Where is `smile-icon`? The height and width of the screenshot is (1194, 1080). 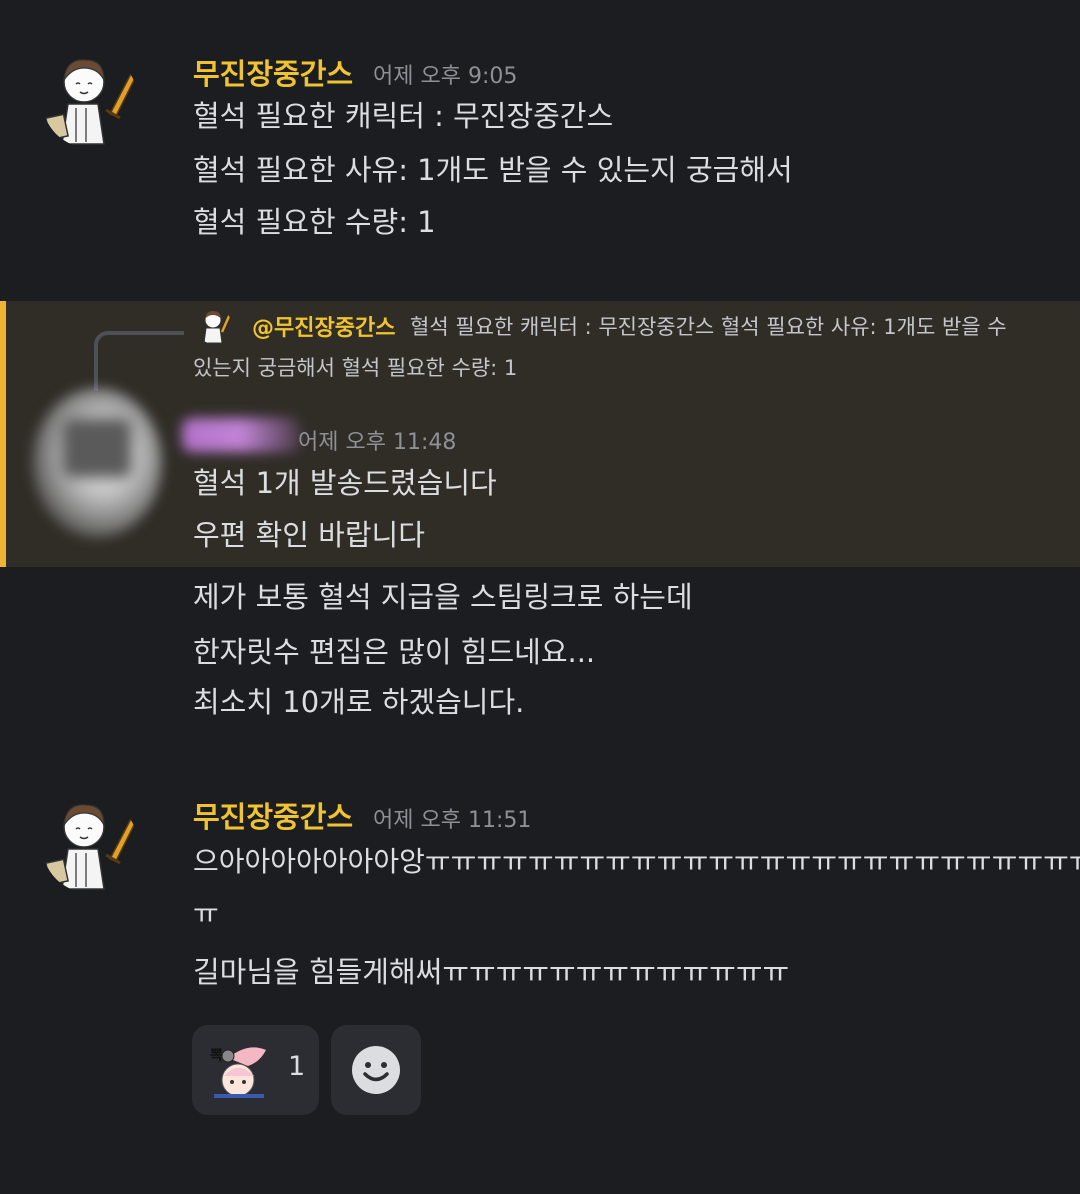 smile-icon is located at coordinates (376, 1070).